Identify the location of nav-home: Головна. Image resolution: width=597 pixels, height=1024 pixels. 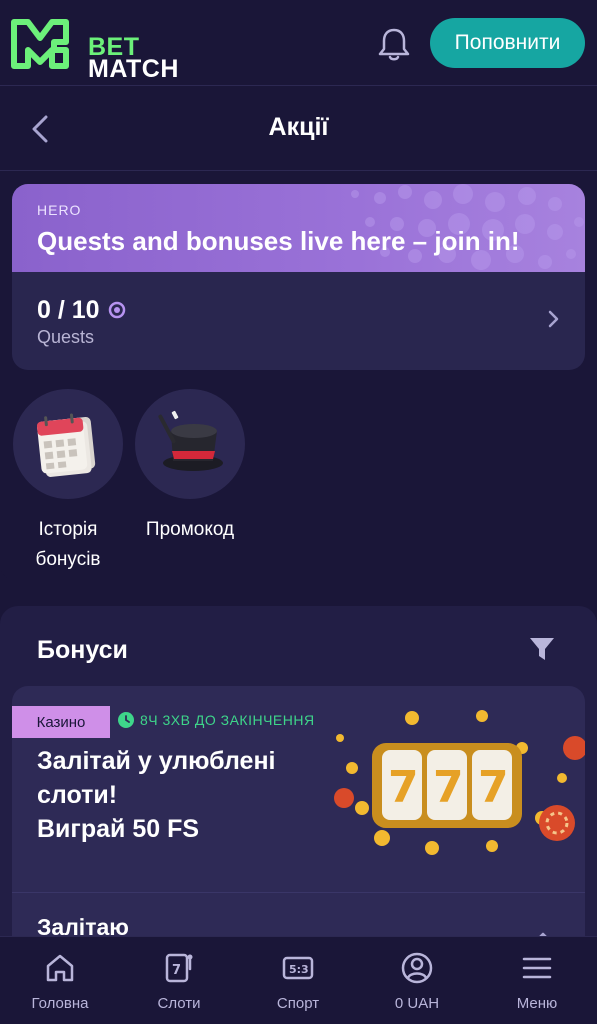
(60, 981).